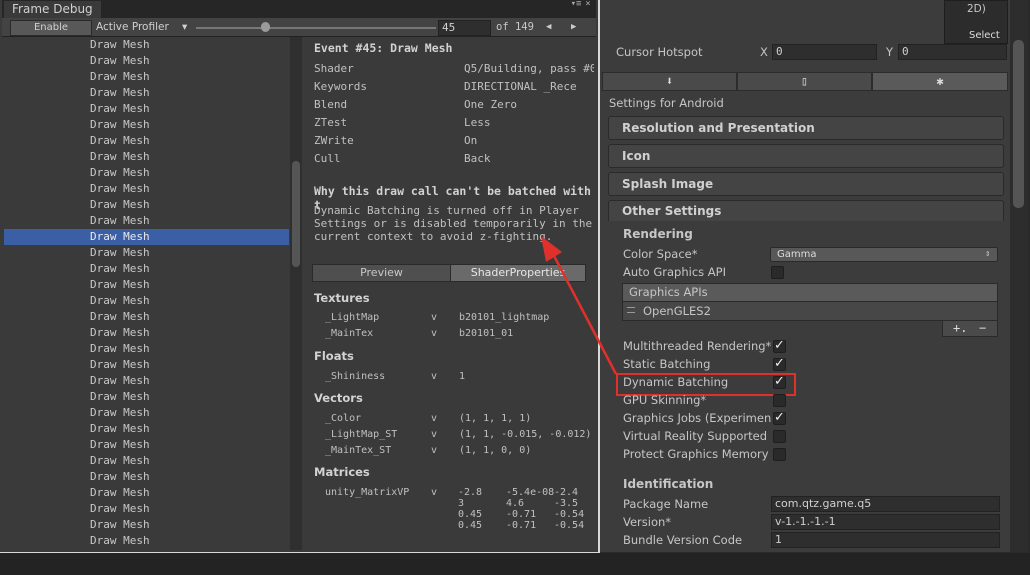  Describe the element at coordinates (695, 436) in the screenshot. I see `toggle-label: Virtual Reality Supported` at that location.